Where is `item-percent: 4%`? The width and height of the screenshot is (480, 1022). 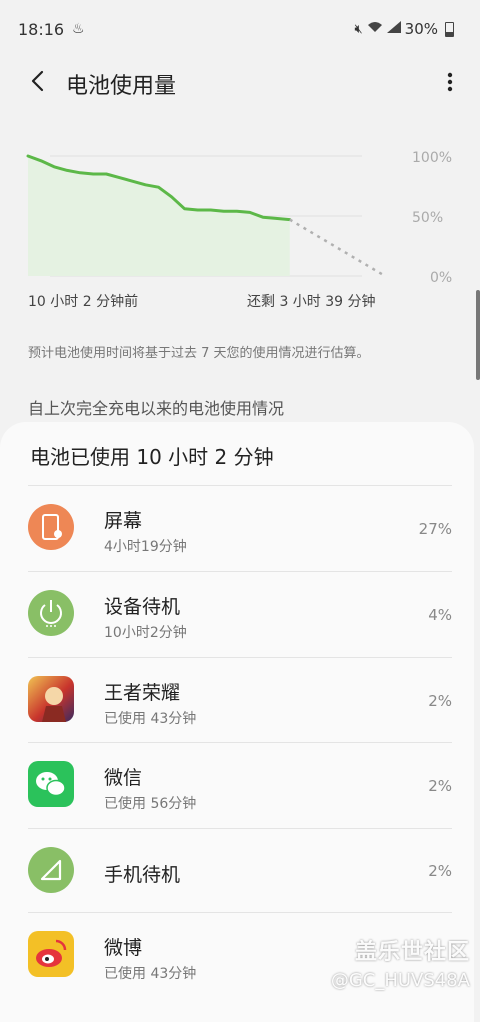
item-percent: 4% is located at coordinates (440, 615).